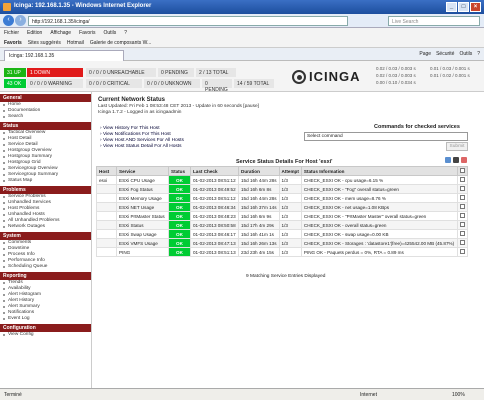 The image size is (484, 400). I want to click on menu-affichage: Affichage, so click(60, 33).